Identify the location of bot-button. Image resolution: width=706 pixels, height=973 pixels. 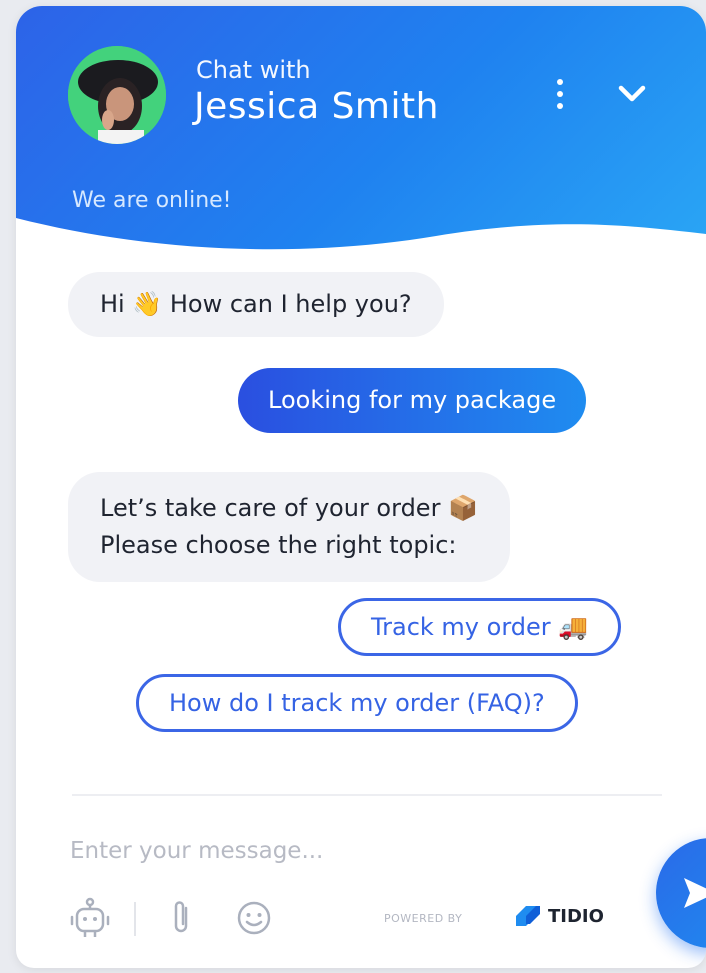
(90, 918).